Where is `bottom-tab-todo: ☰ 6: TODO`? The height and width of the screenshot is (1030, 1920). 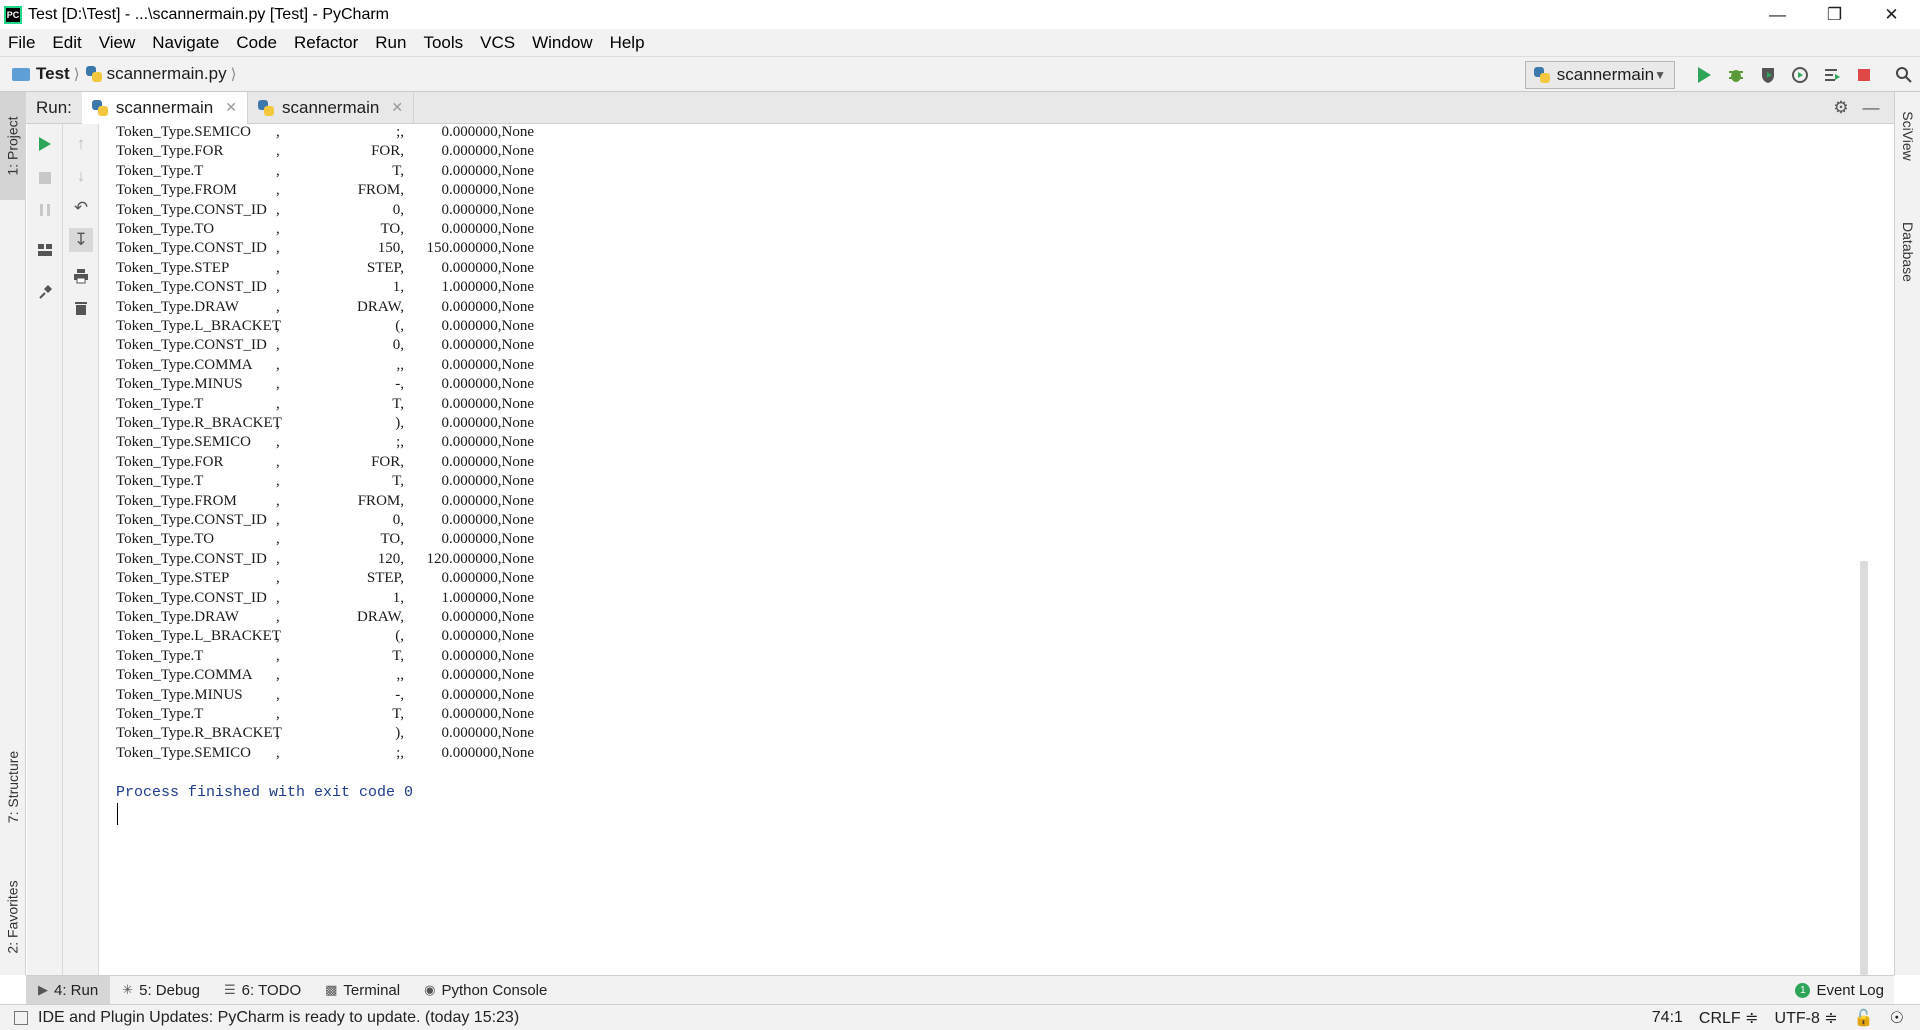
bottom-tab-todo: ☰ 6: TODO is located at coordinates (262, 990).